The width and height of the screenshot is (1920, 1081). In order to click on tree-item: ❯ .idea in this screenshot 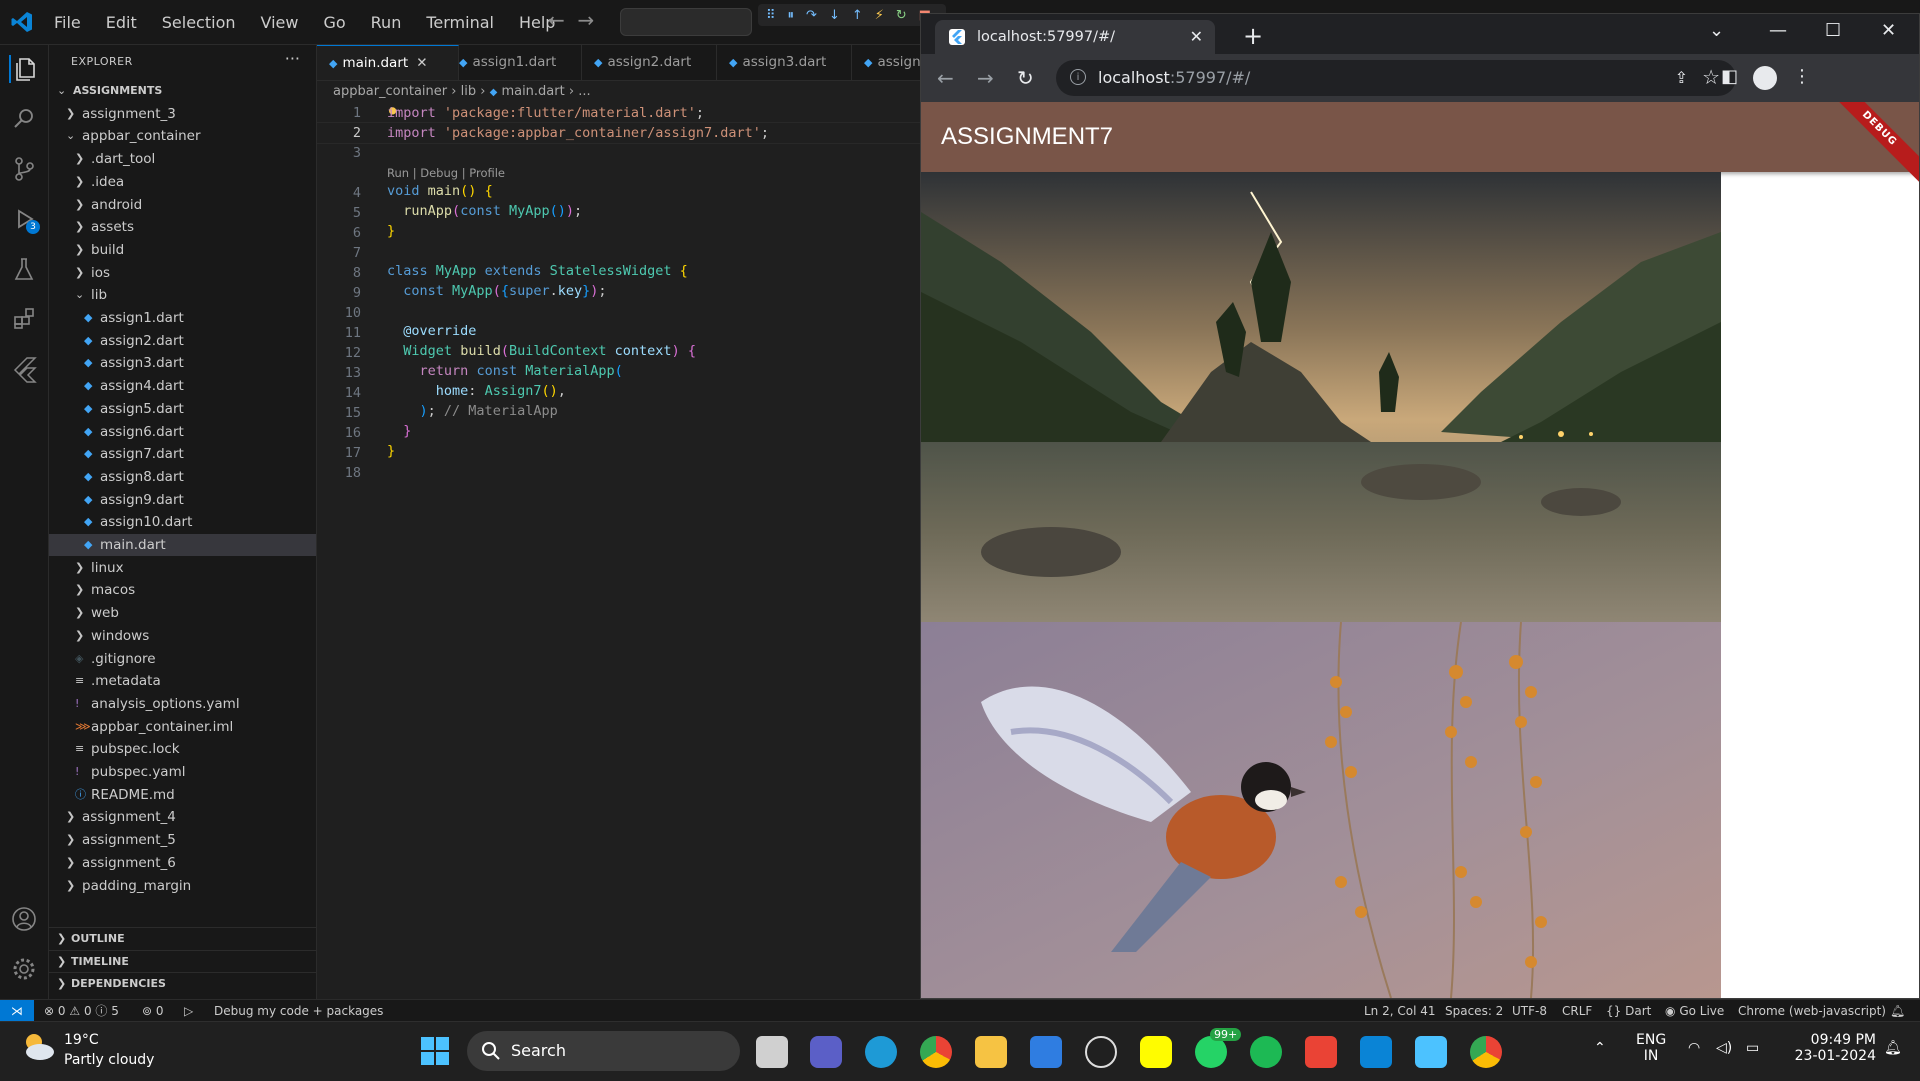, I will do `click(182, 182)`.